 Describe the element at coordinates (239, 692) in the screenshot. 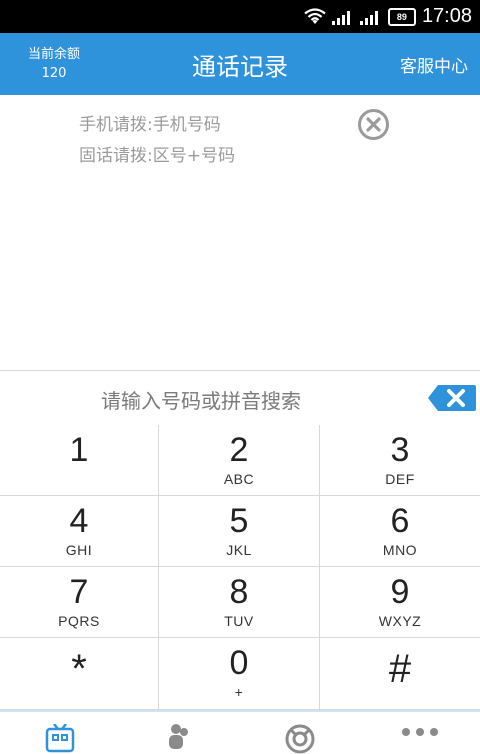

I see `key-letters: +` at that location.